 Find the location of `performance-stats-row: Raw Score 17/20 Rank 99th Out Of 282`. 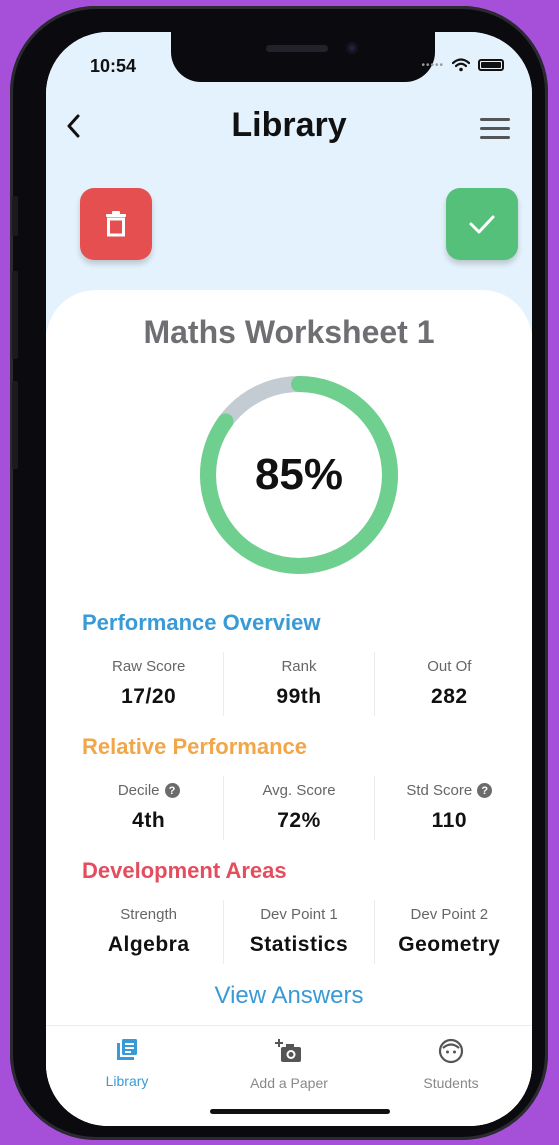

performance-stats-row: Raw Score 17/20 Rank 99th Out Of 282 is located at coordinates (299, 684).